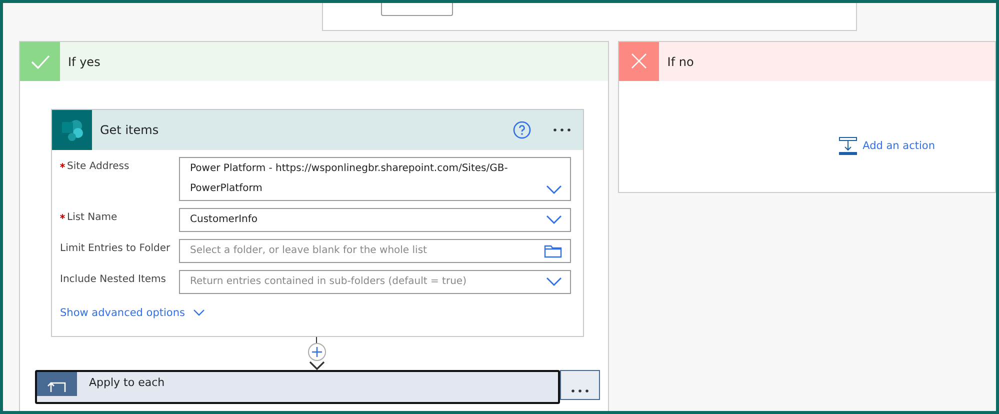 This screenshot has width=999, height=414. I want to click on input-field: Return entries contained in sub-folders (default = true), so click(375, 282).